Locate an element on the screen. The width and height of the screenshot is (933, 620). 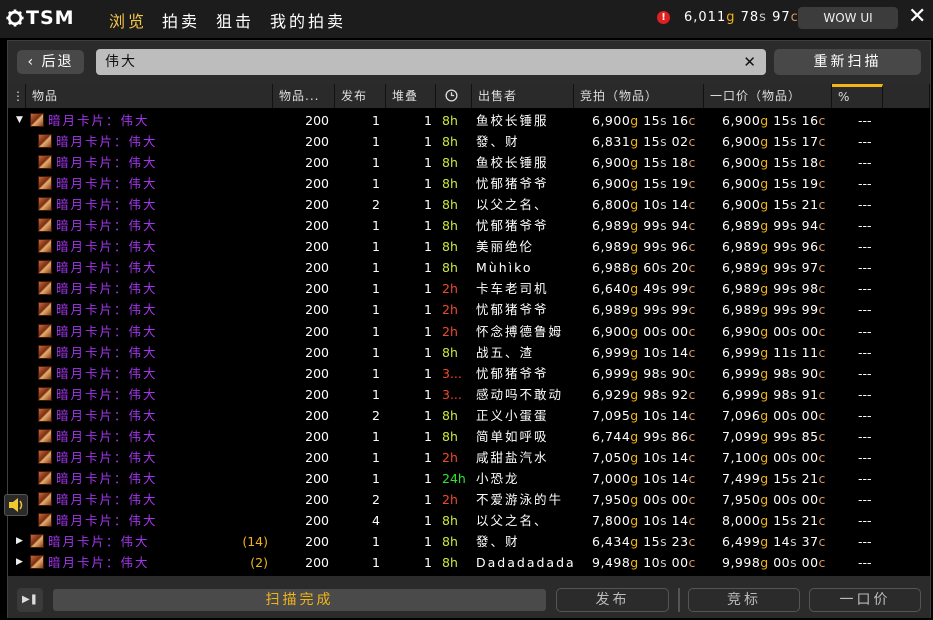
tab-auction: 拍卖 is located at coordinates (181, 20).